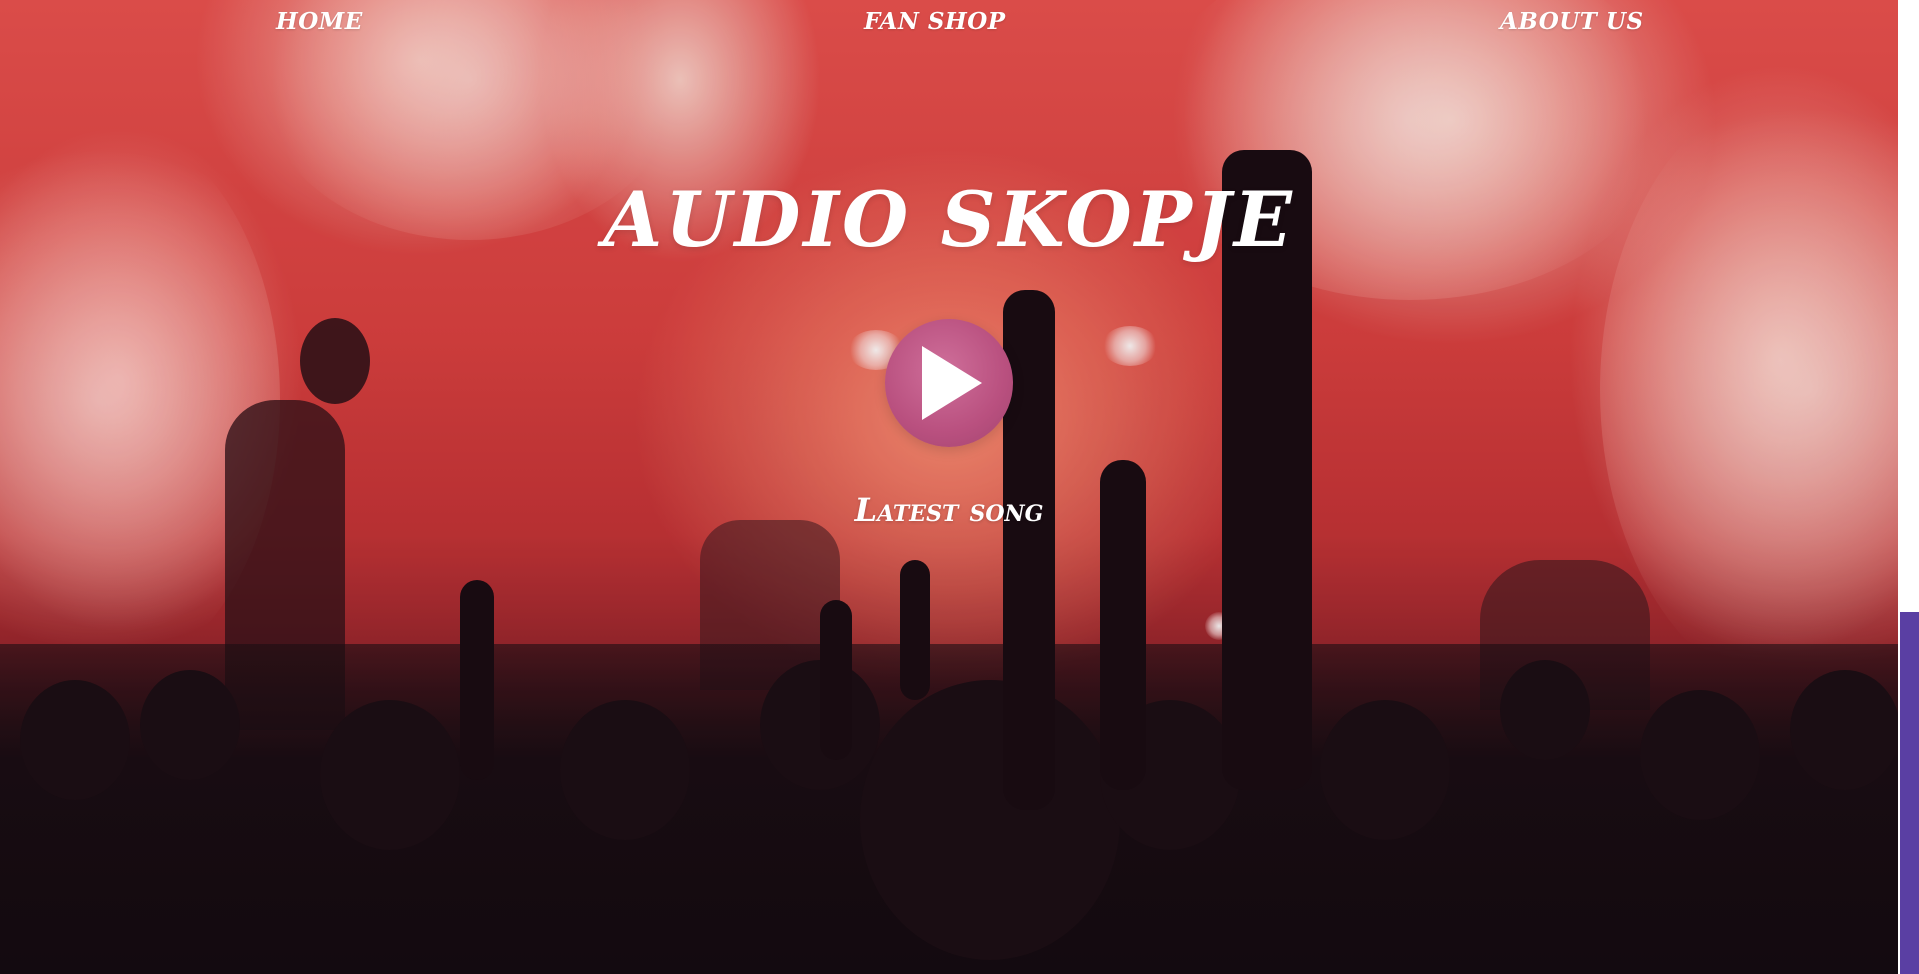  What do you see at coordinates (935, 21) in the screenshot?
I see `nav-fan-shop-link: FAN SHOP` at bounding box center [935, 21].